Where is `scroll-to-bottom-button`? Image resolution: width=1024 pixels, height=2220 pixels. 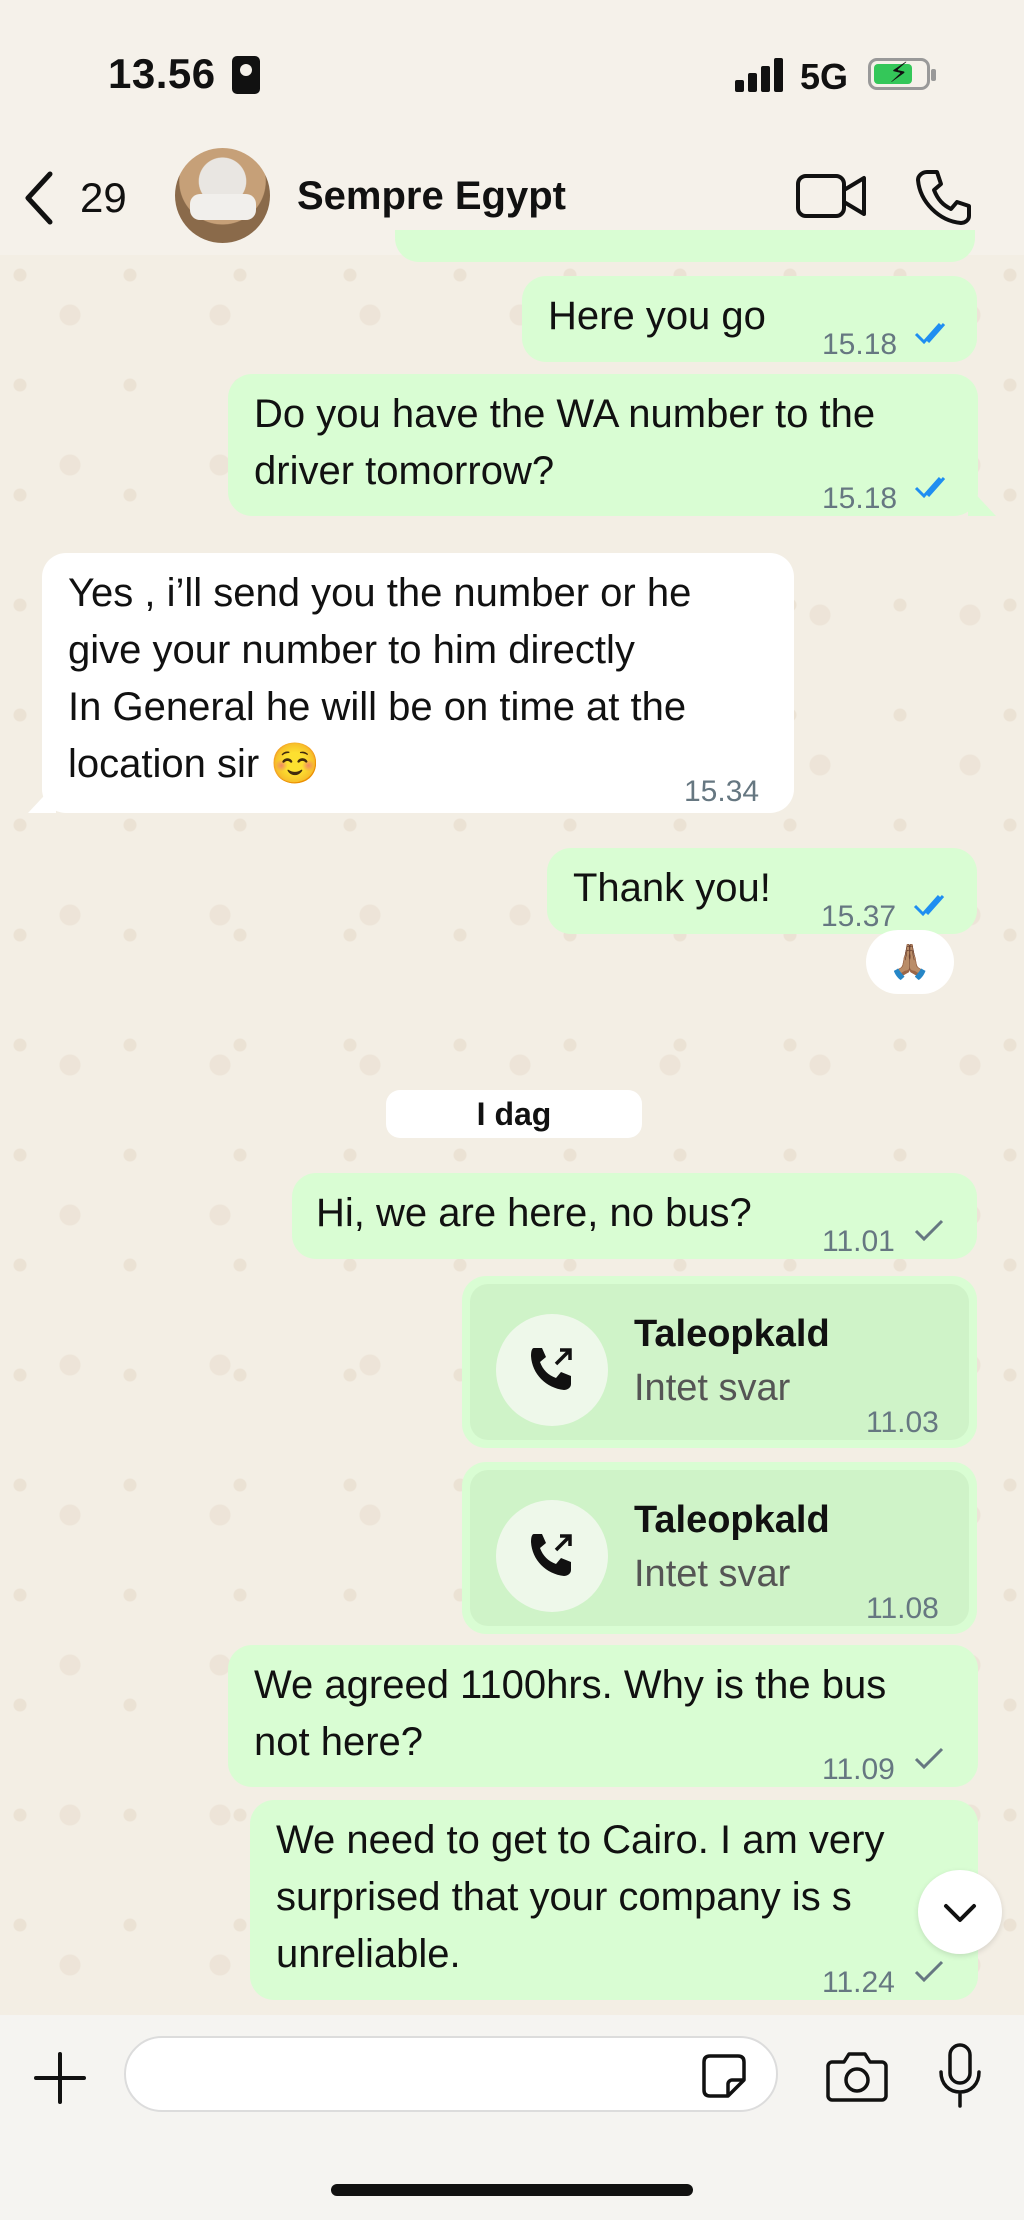
scroll-to-bottom-button is located at coordinates (960, 1912).